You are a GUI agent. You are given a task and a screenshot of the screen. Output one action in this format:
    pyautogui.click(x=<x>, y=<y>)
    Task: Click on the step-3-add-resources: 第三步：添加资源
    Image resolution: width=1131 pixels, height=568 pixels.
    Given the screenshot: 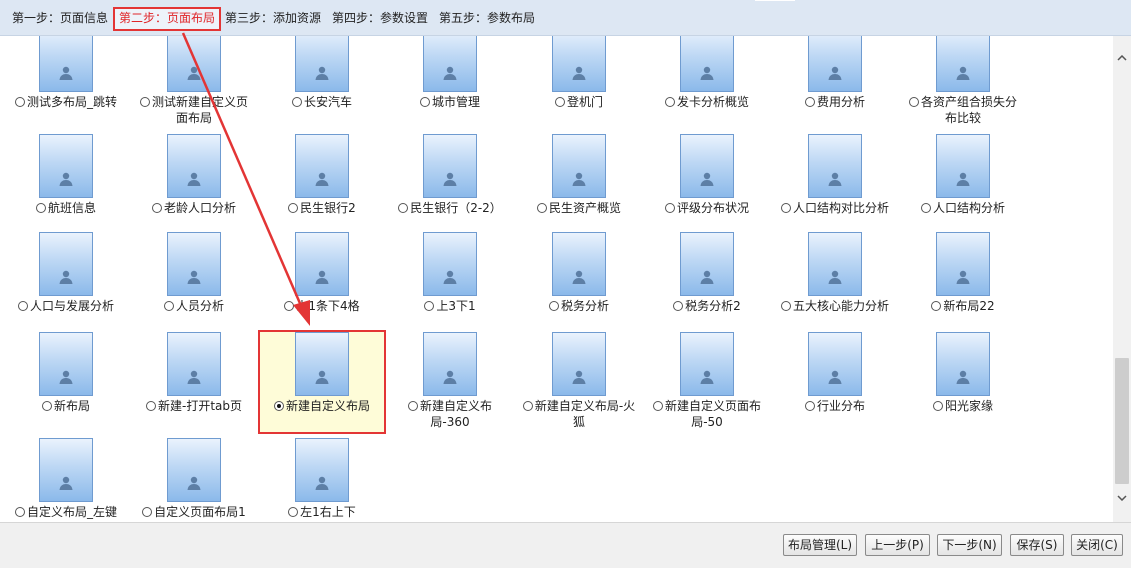 What is the action you would take?
    pyautogui.click(x=273, y=19)
    